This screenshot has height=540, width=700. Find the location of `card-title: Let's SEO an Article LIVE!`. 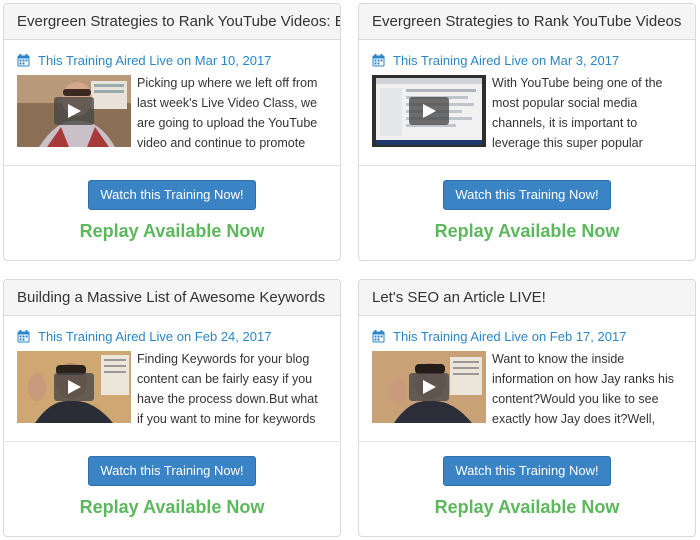

card-title: Let's SEO an Article LIVE! is located at coordinates (527, 298).